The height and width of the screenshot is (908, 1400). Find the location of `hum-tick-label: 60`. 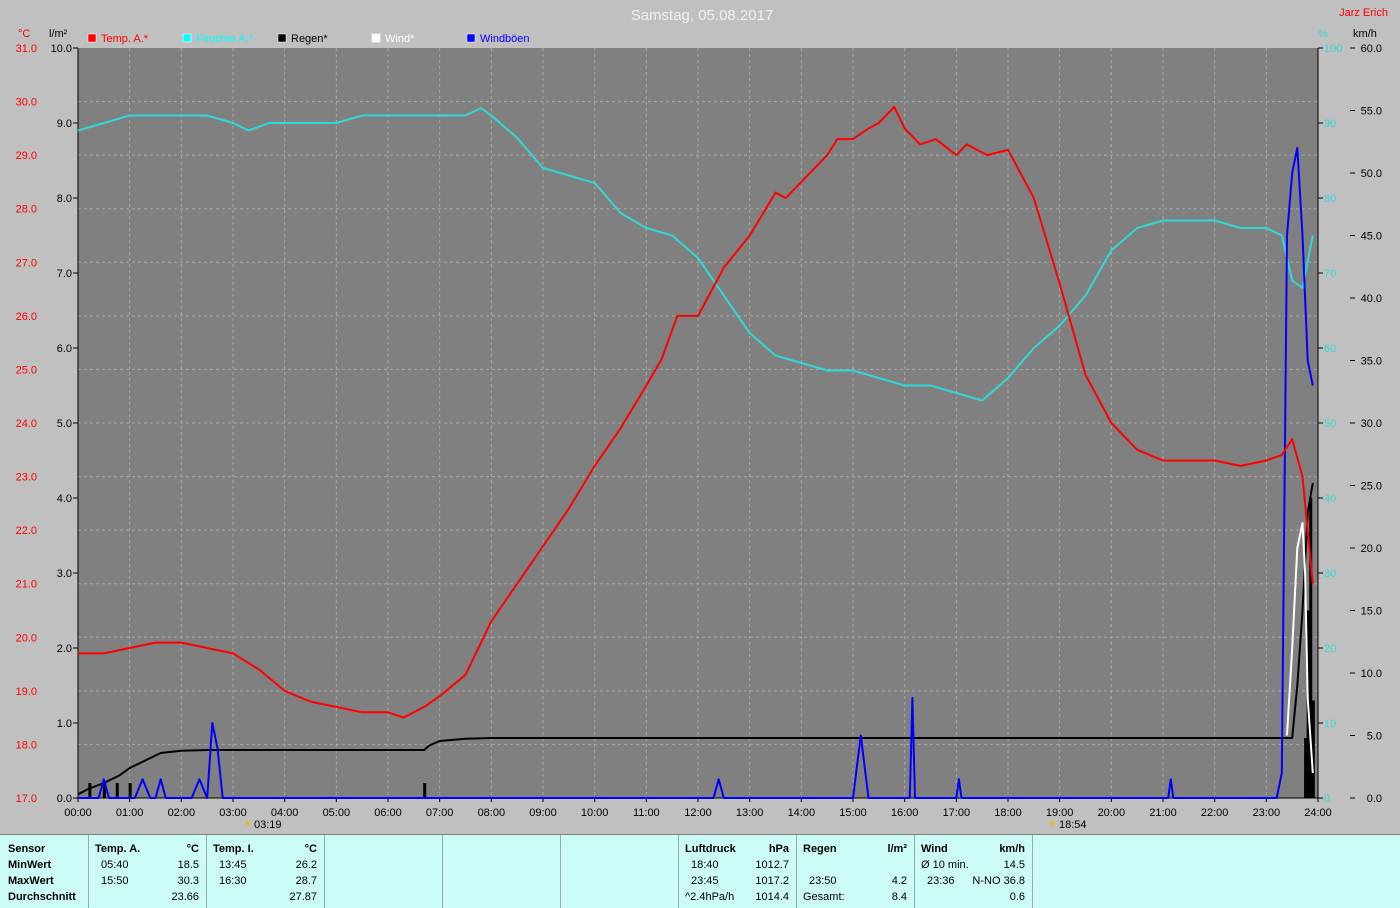

hum-tick-label: 60 is located at coordinates (1330, 349).